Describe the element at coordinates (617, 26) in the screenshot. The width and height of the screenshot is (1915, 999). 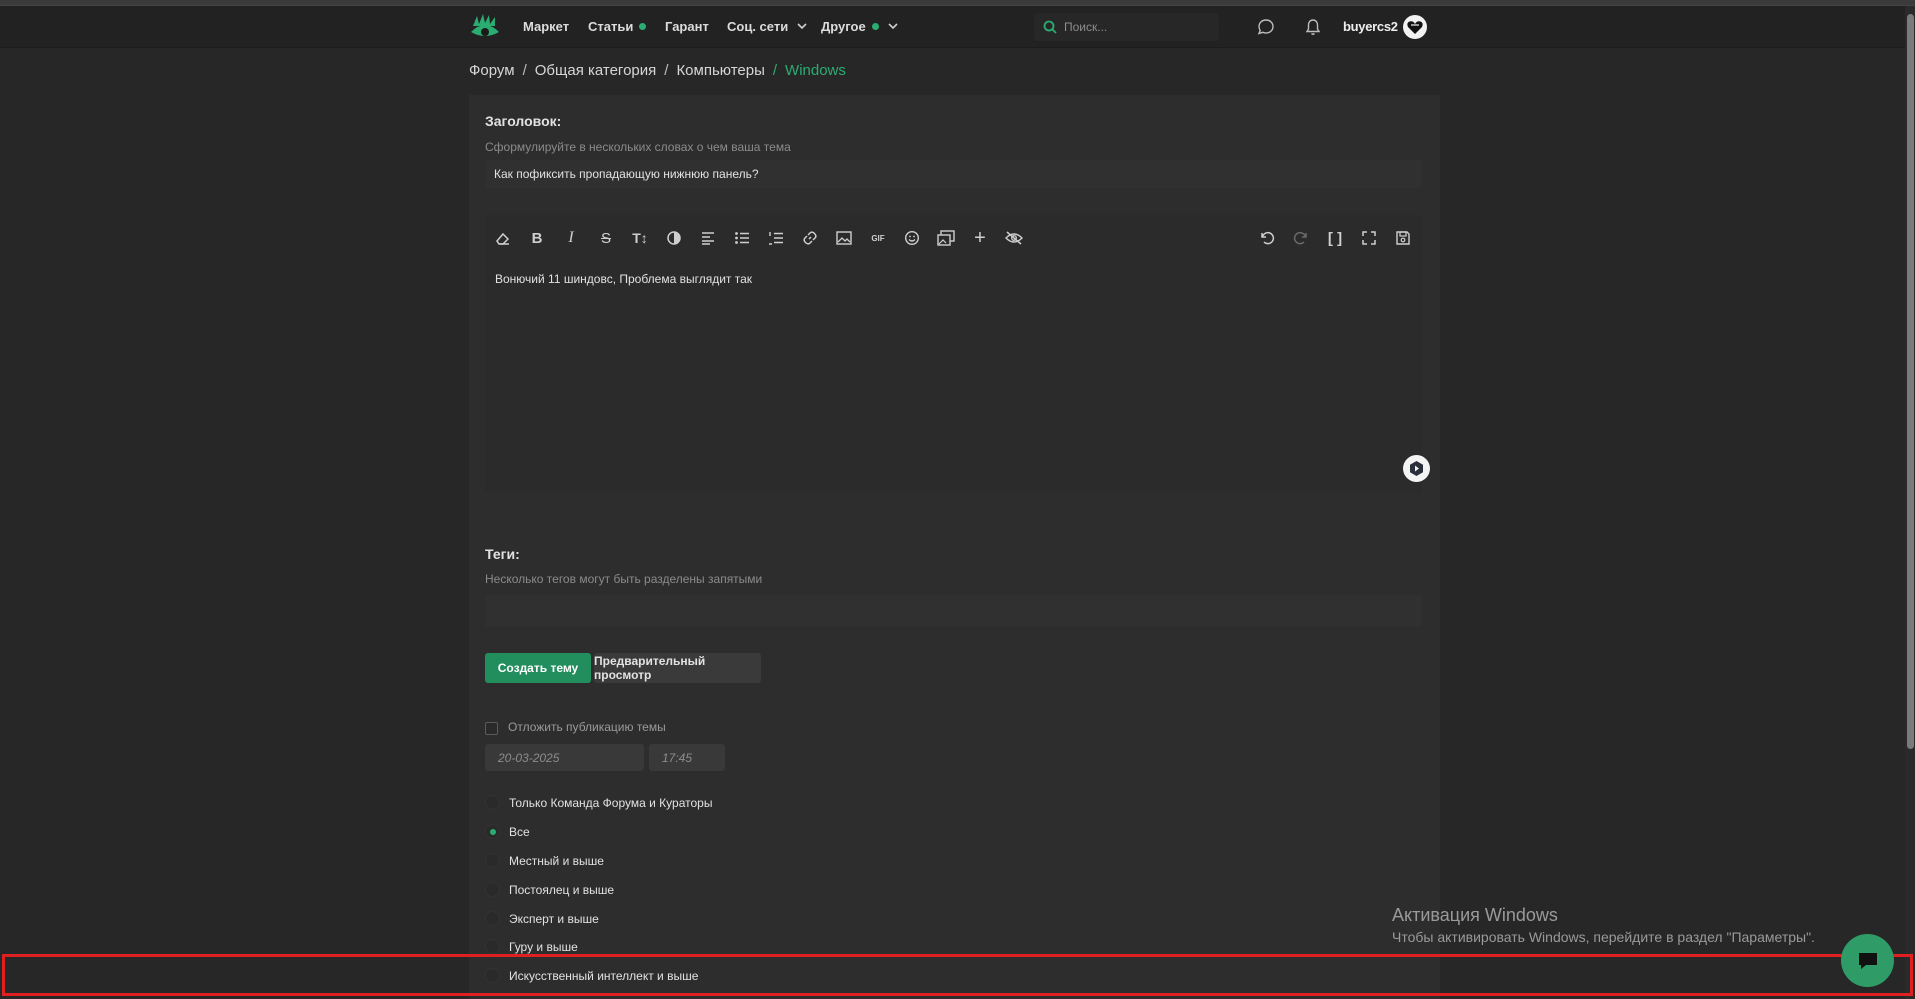
I see `nav-articles: Статьи` at that location.